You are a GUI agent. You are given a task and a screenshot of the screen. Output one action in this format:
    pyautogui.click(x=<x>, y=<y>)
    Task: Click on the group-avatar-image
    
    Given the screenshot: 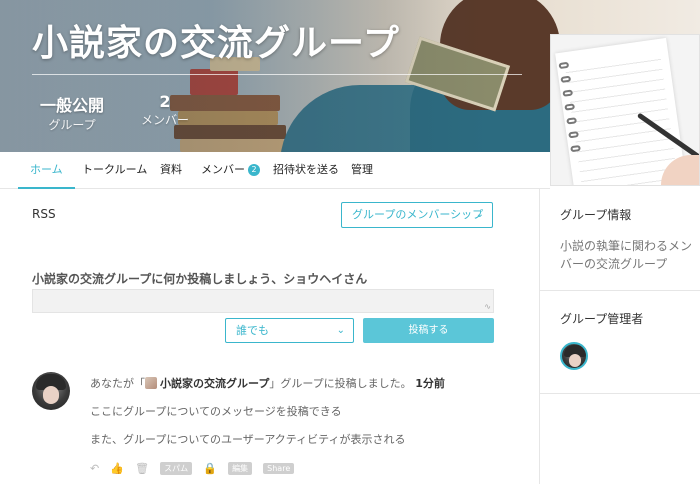 What is the action you would take?
    pyautogui.click(x=625, y=110)
    